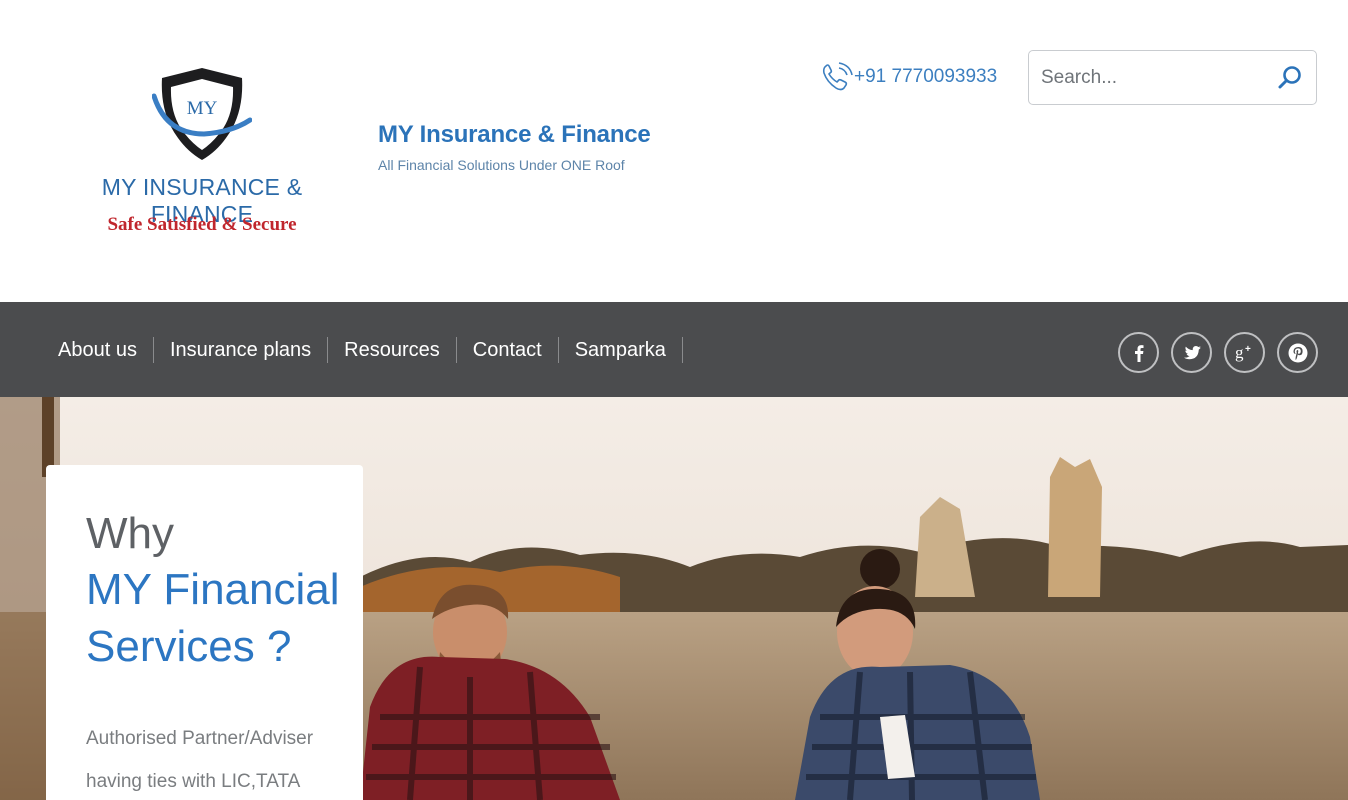  Describe the element at coordinates (213, 589) in the screenshot. I see `why-heading-line2: MY Financial` at that location.